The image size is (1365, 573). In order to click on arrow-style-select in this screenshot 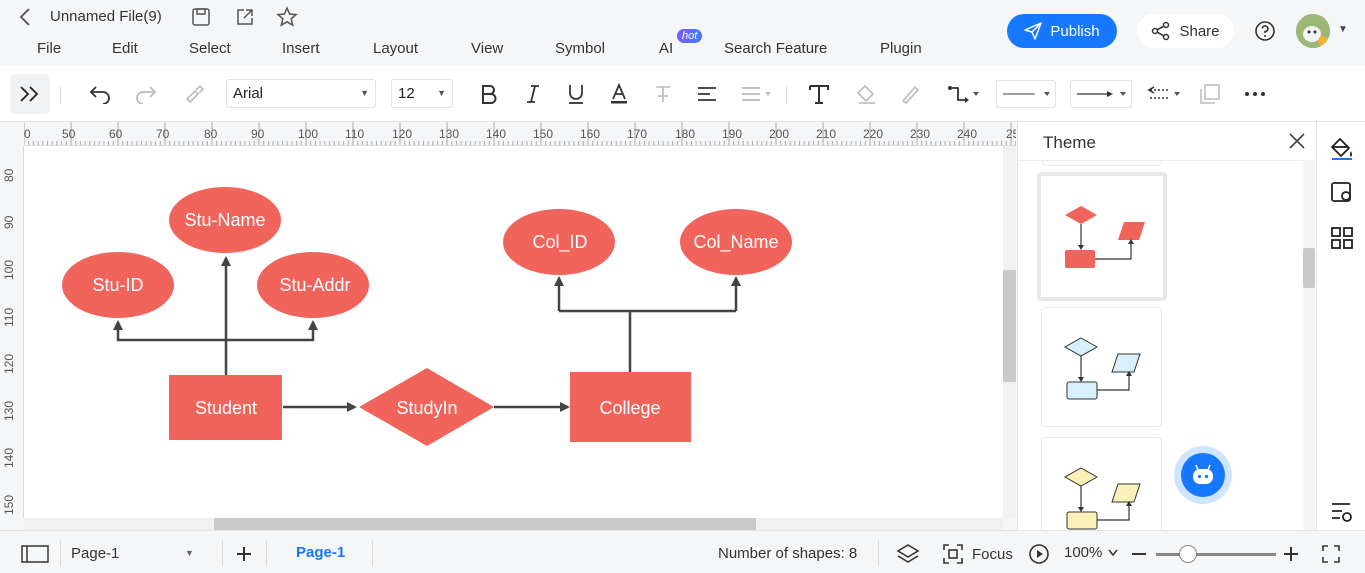, I will do `click(1101, 94)`.